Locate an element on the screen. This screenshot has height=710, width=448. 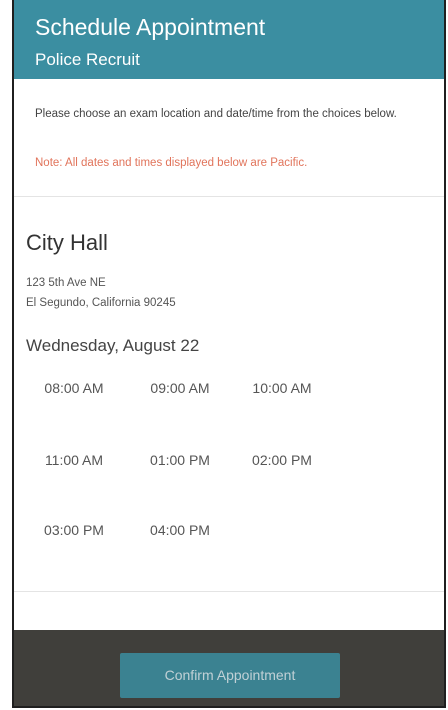
time-slot: 08:00 AM is located at coordinates (74, 388).